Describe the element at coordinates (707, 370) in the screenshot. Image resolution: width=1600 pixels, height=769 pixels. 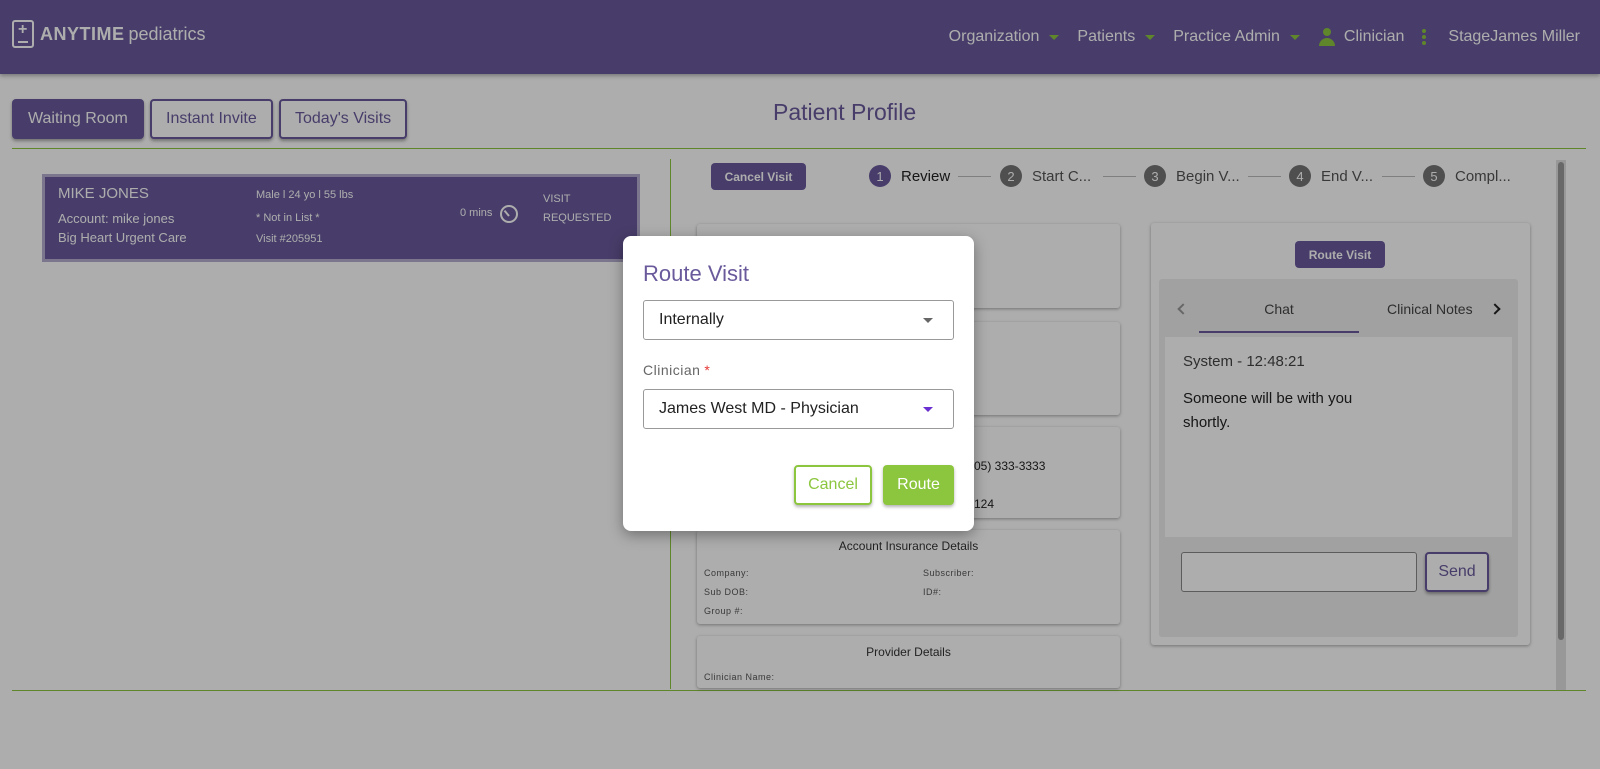
I see `required-marker: *` at that location.